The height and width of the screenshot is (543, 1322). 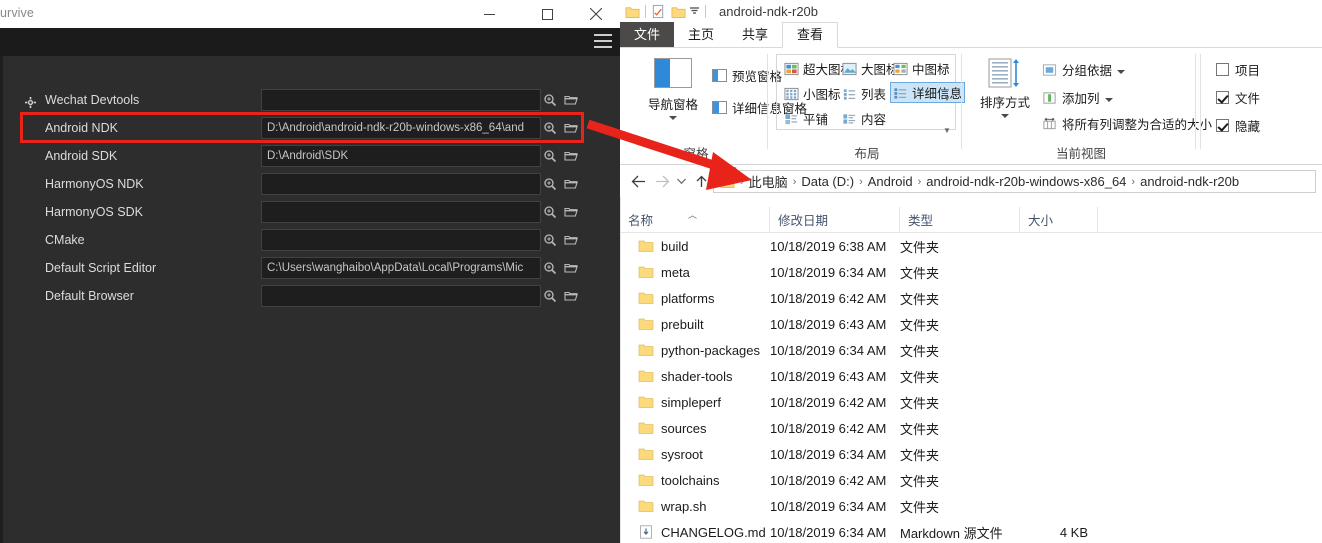 What do you see at coordinates (701, 34) in the screenshot?
I see `tab-home: 主页` at bounding box center [701, 34].